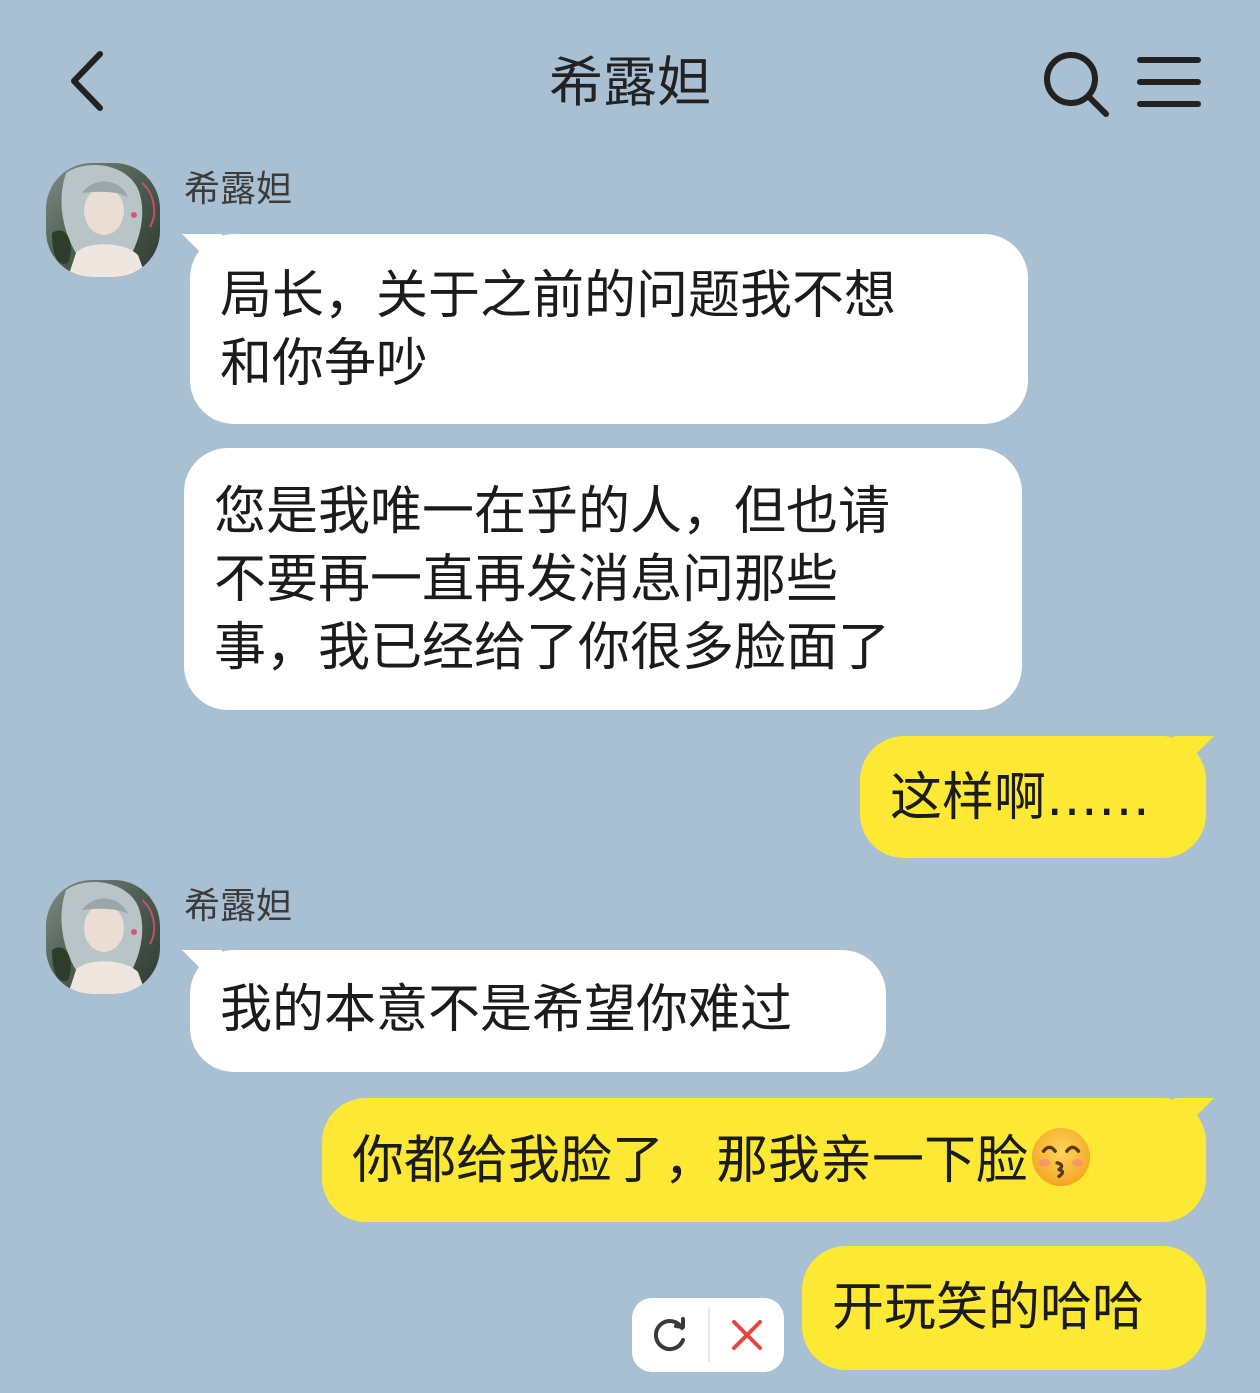  I want to click on message-text: 你都给我脸了，那我亲一下脸, so click(690, 1161).